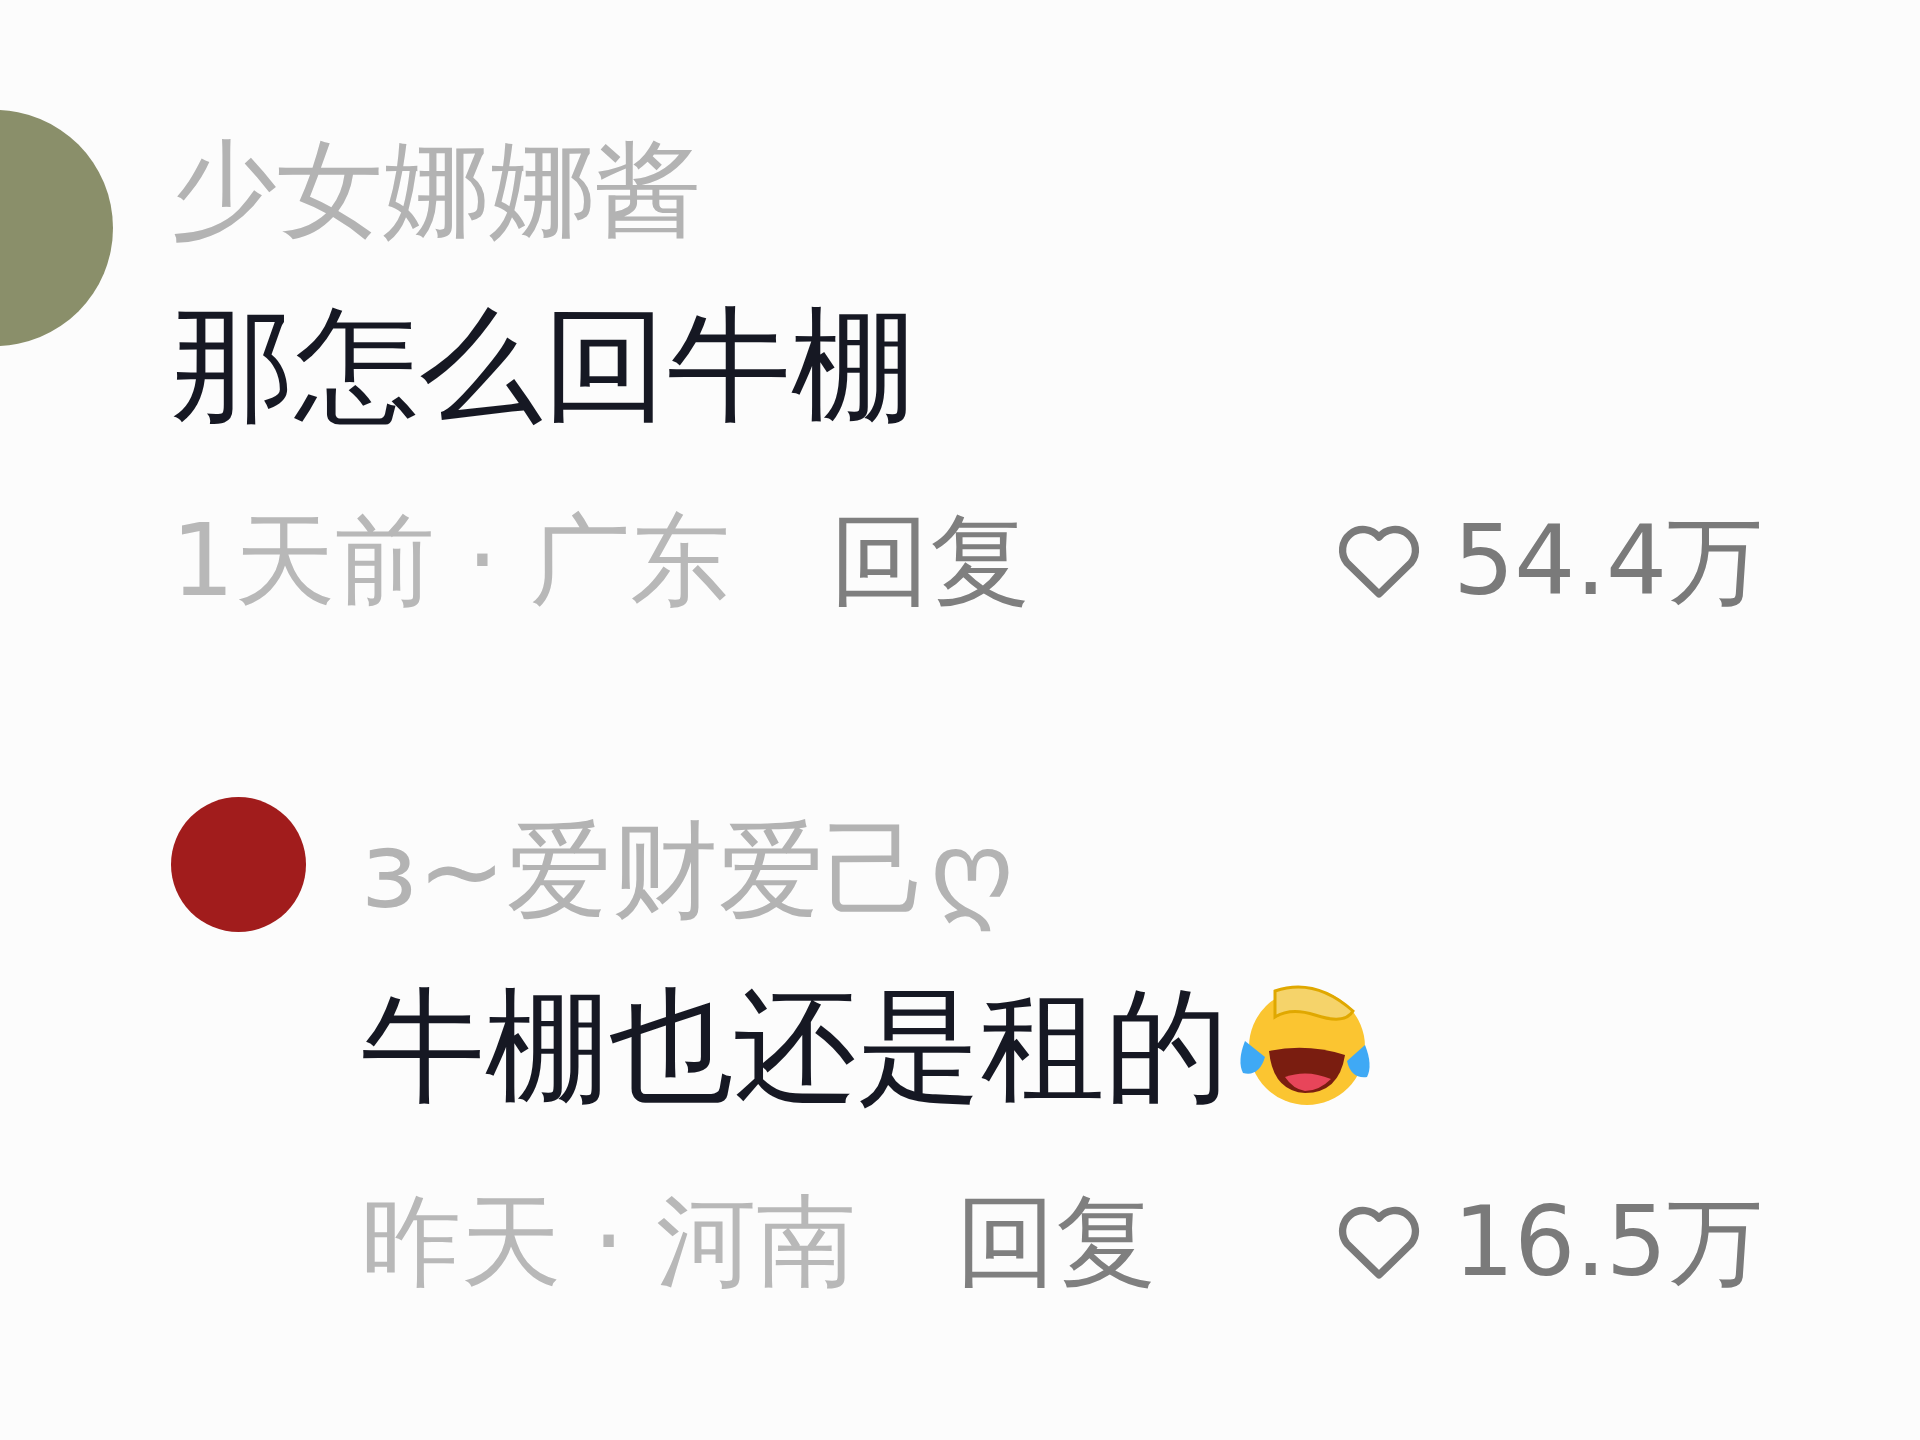 This screenshot has height=1440, width=1920. What do you see at coordinates (967, 189) in the screenshot?
I see `username: 少女娜娜酱` at bounding box center [967, 189].